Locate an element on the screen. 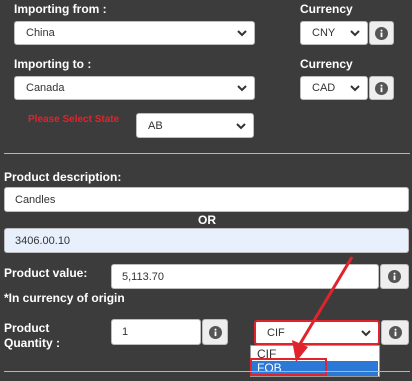 The width and height of the screenshot is (412, 381). annotation-arrow is located at coordinates (323, 309).